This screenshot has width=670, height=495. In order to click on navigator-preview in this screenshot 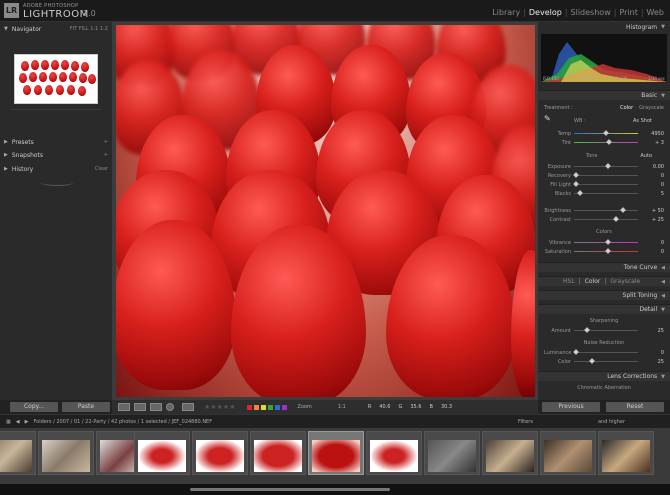, I will do `click(56, 79)`.